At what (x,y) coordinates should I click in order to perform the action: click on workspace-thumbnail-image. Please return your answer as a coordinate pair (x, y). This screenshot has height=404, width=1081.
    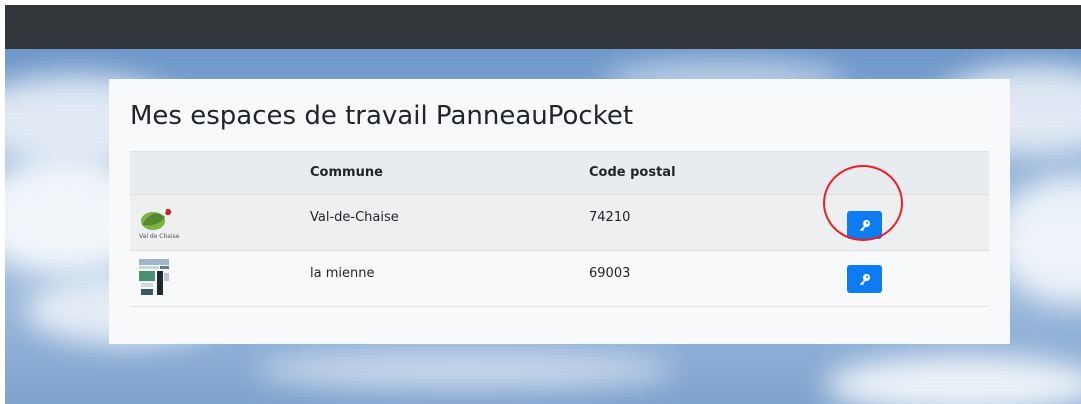
    Looking at the image, I should click on (154, 277).